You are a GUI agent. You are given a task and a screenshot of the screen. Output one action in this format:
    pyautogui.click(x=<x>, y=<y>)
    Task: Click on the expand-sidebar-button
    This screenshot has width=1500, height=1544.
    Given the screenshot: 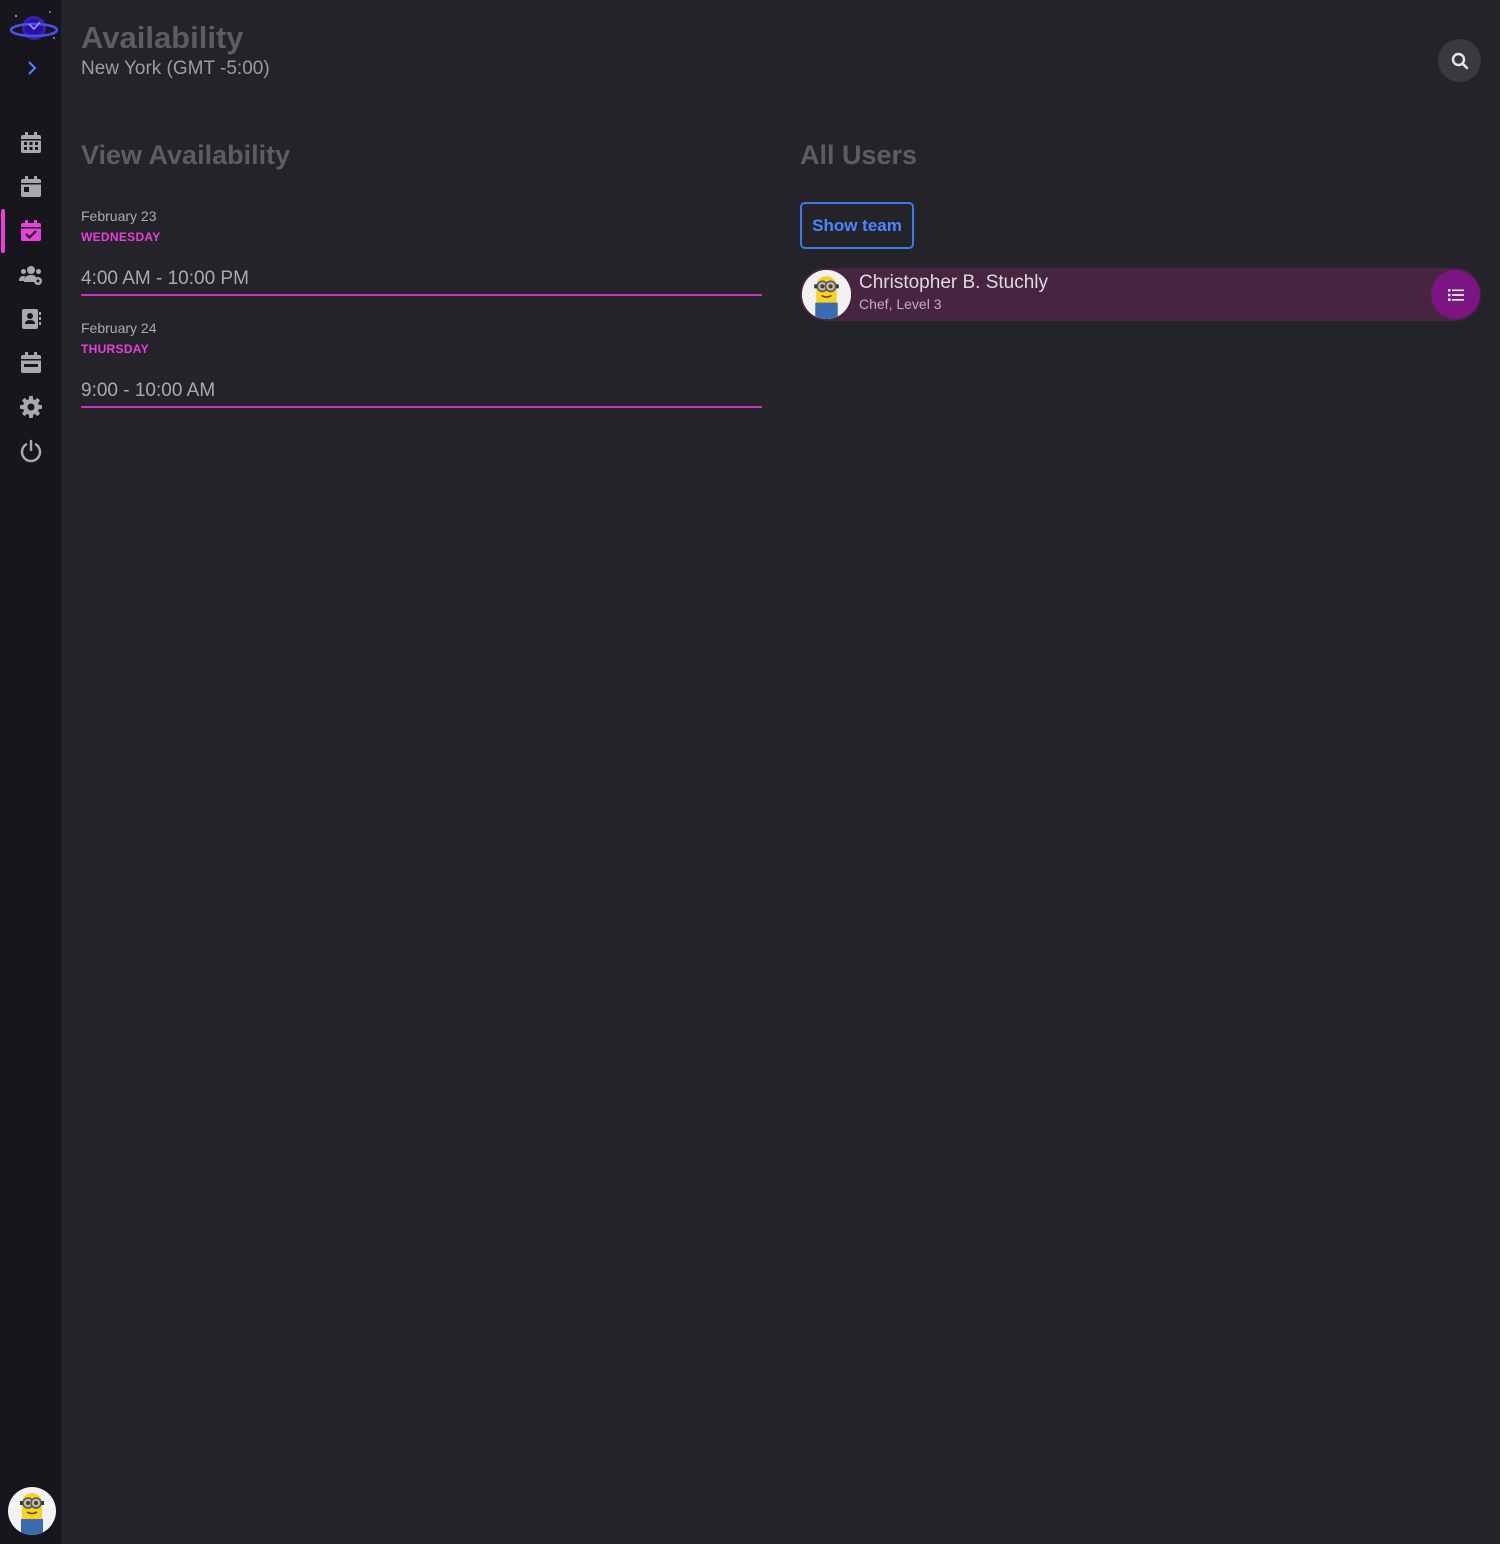 What is the action you would take?
    pyautogui.click(x=32, y=68)
    